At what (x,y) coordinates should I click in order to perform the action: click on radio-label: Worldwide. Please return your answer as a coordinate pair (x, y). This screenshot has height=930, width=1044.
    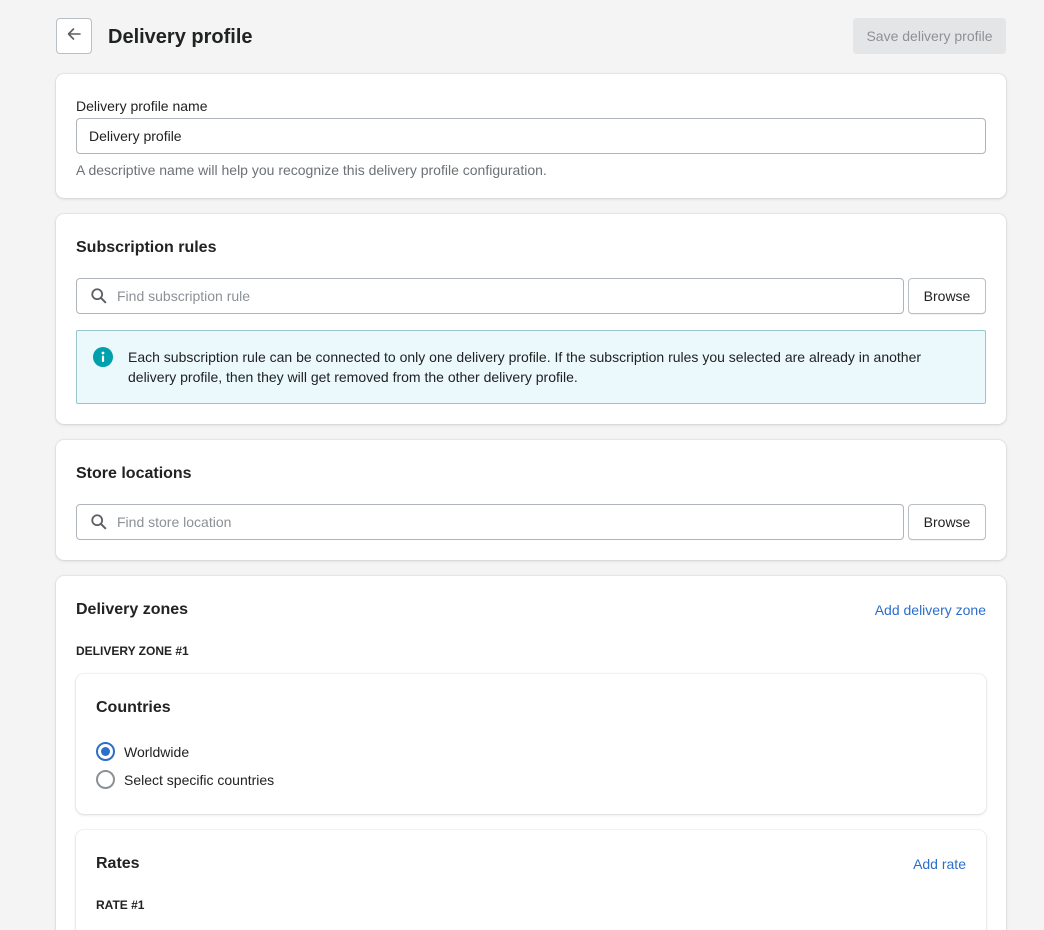
    Looking at the image, I should click on (157, 751).